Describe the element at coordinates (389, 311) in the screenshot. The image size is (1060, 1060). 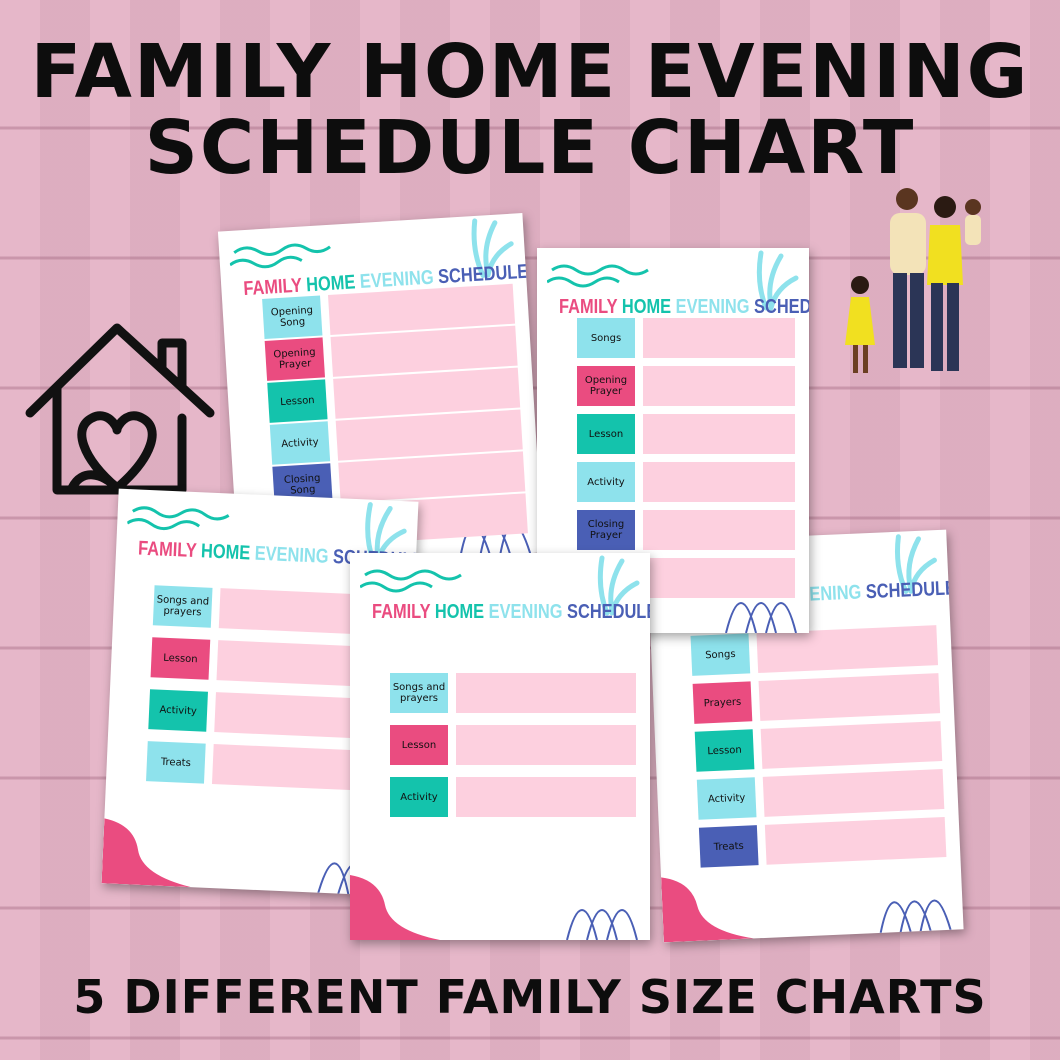
I see `schedule-row: Opening Song` at that location.